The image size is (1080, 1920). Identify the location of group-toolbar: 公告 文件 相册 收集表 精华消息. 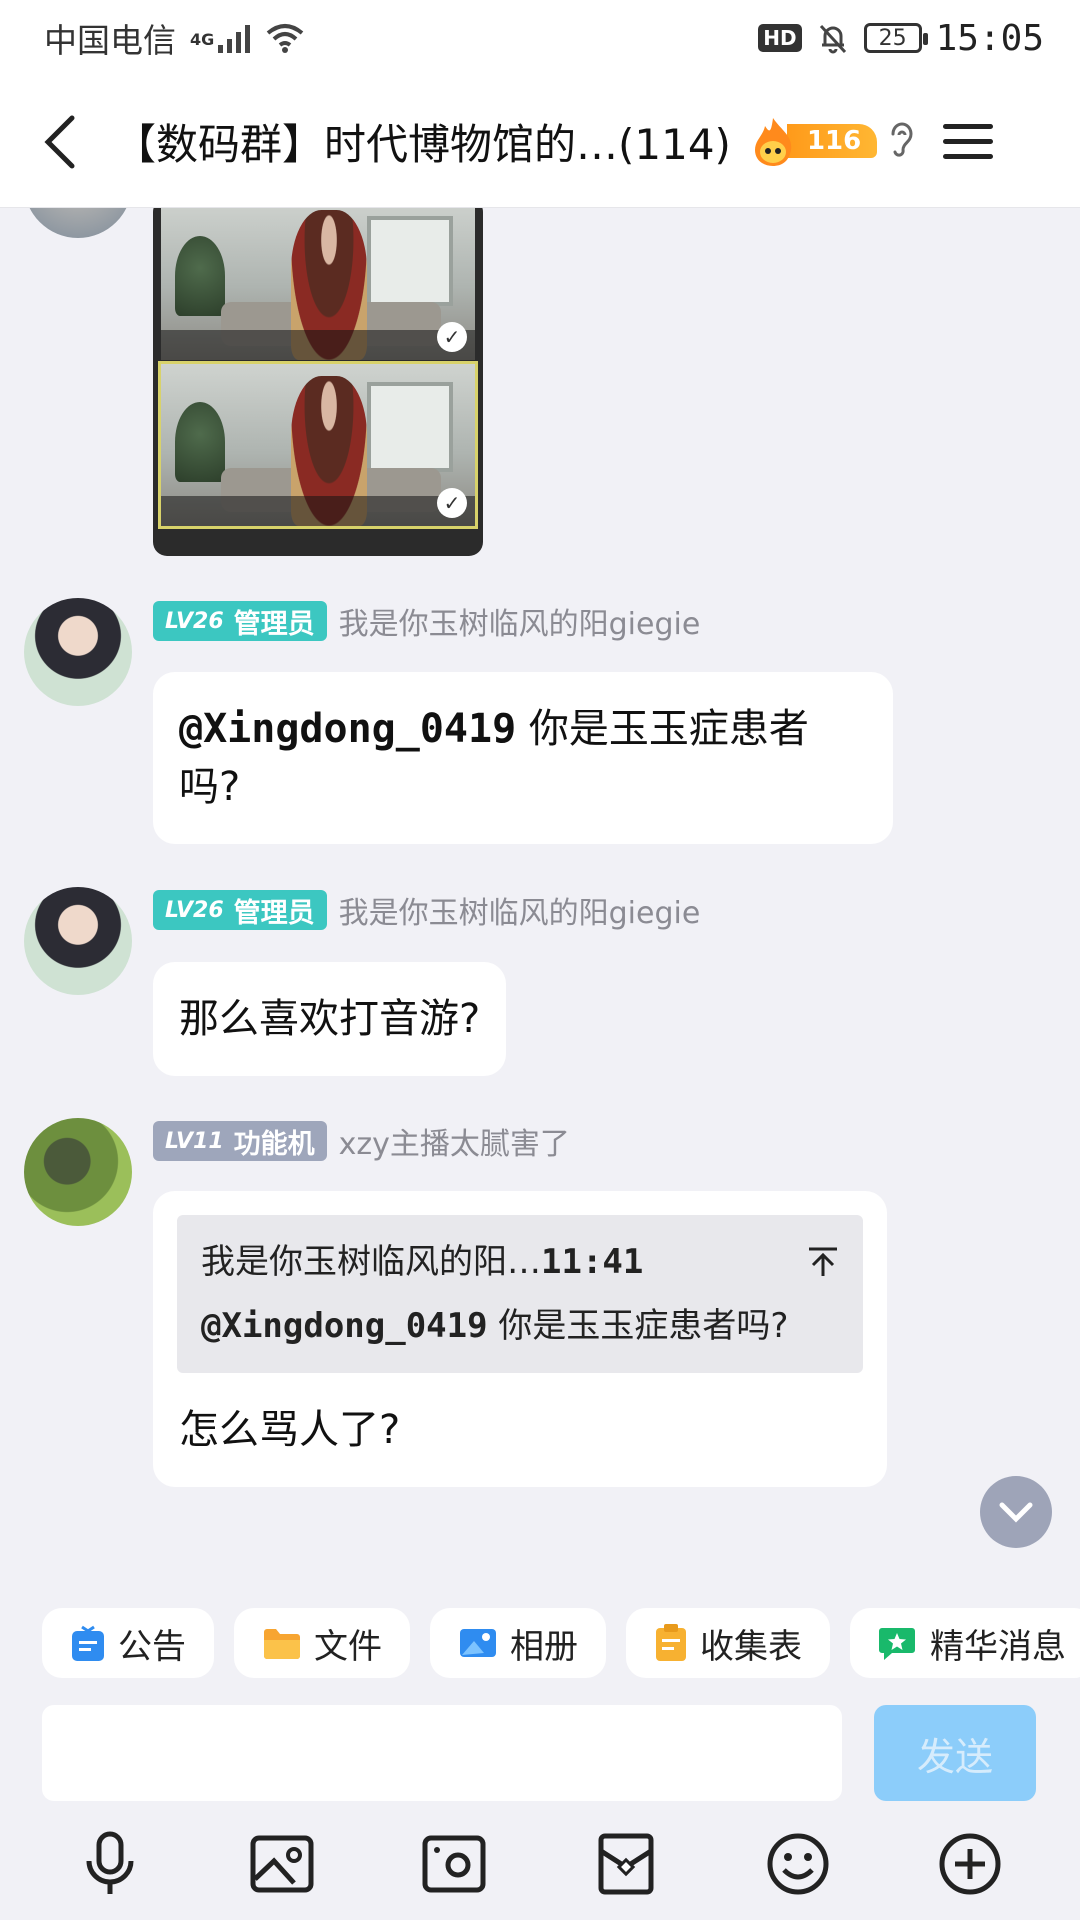
(540, 1643).